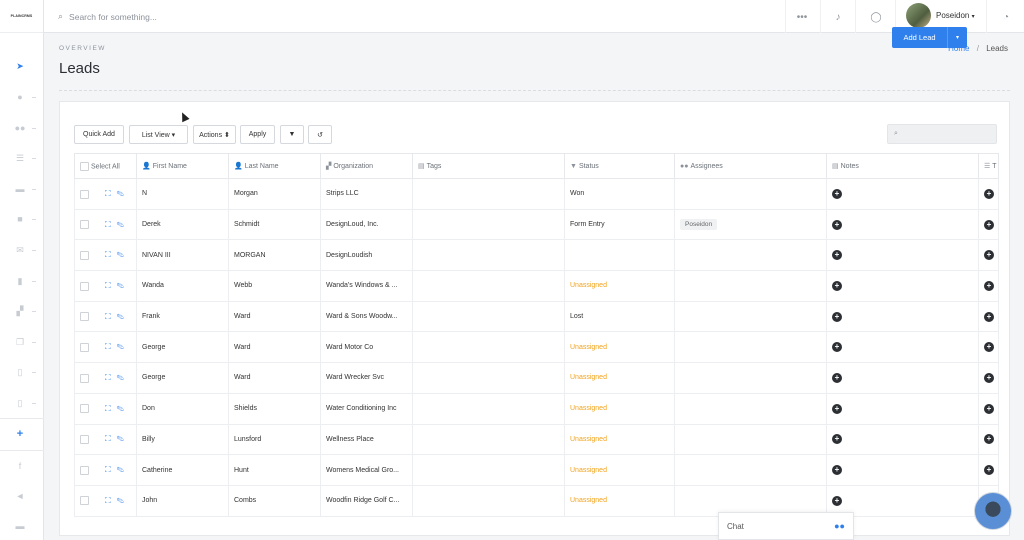  What do you see at coordinates (929, 37) in the screenshot?
I see `add-lead-button: Add Lead ▾` at bounding box center [929, 37].